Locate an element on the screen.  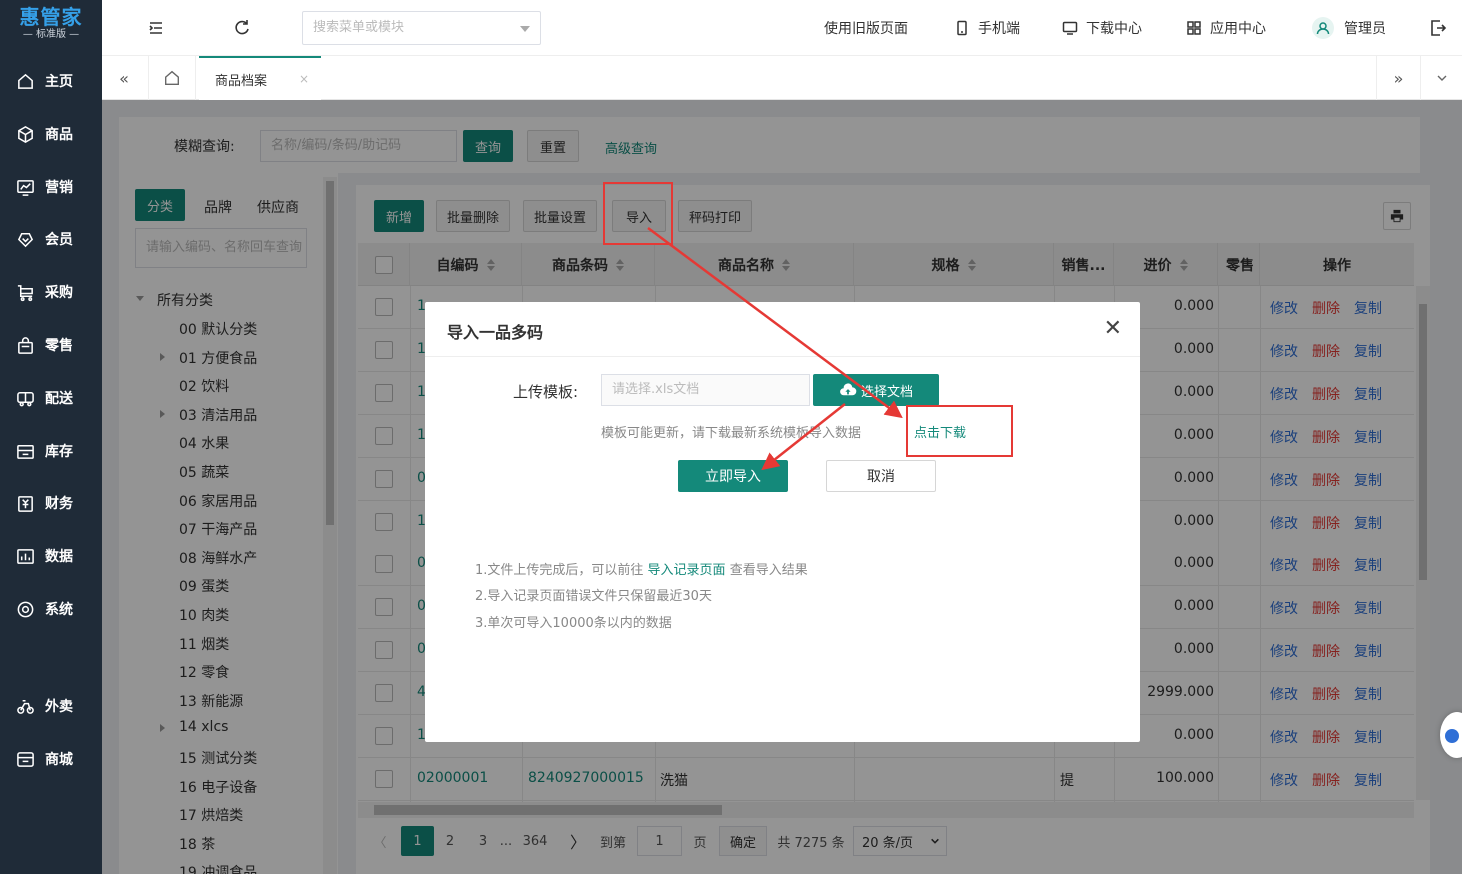
dialog-divider is located at coordinates (782, 356).